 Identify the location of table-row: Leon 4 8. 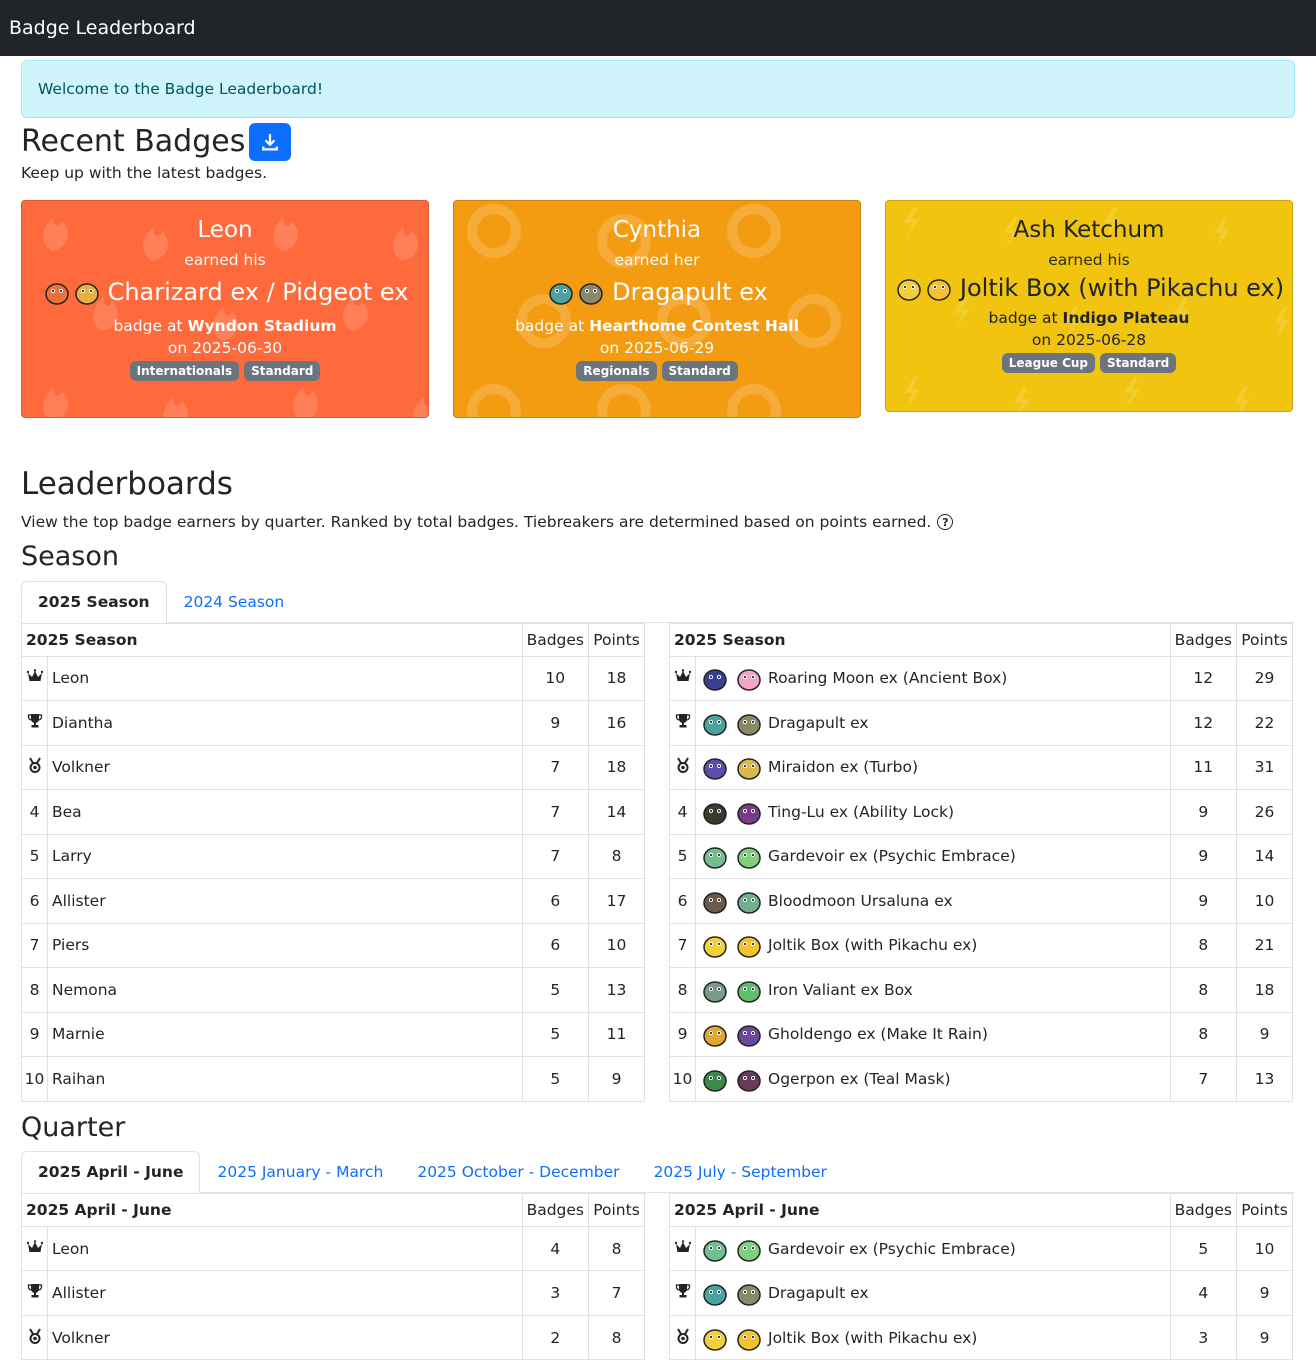
(333, 1248).